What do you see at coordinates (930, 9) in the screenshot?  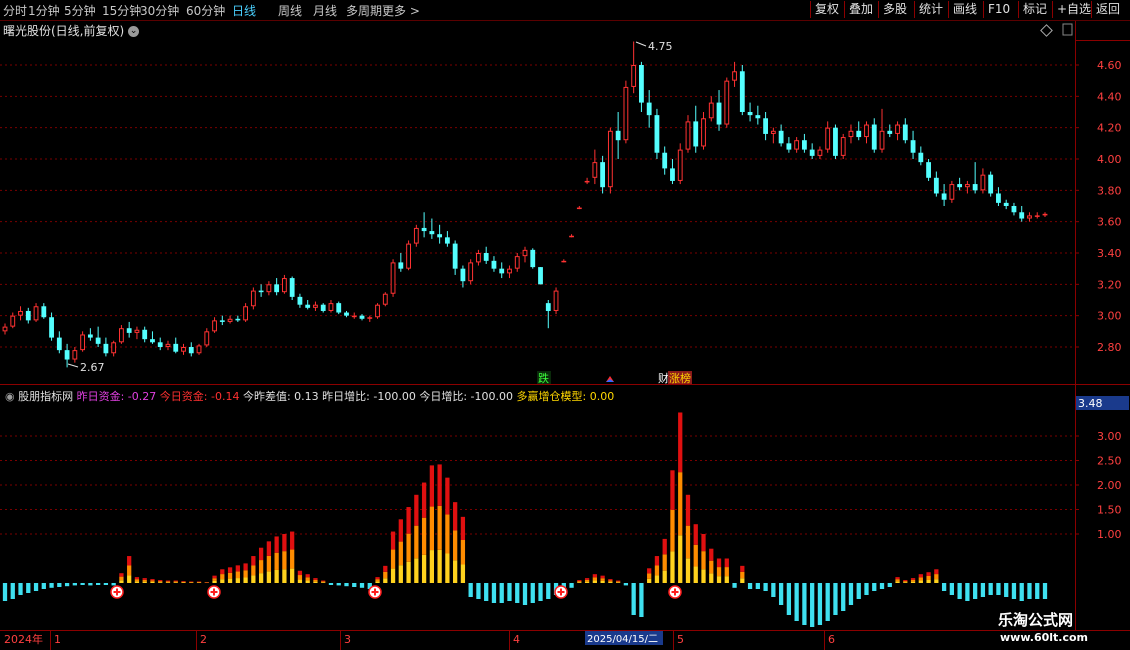 I see `toolbar-button-3: 统计` at bounding box center [930, 9].